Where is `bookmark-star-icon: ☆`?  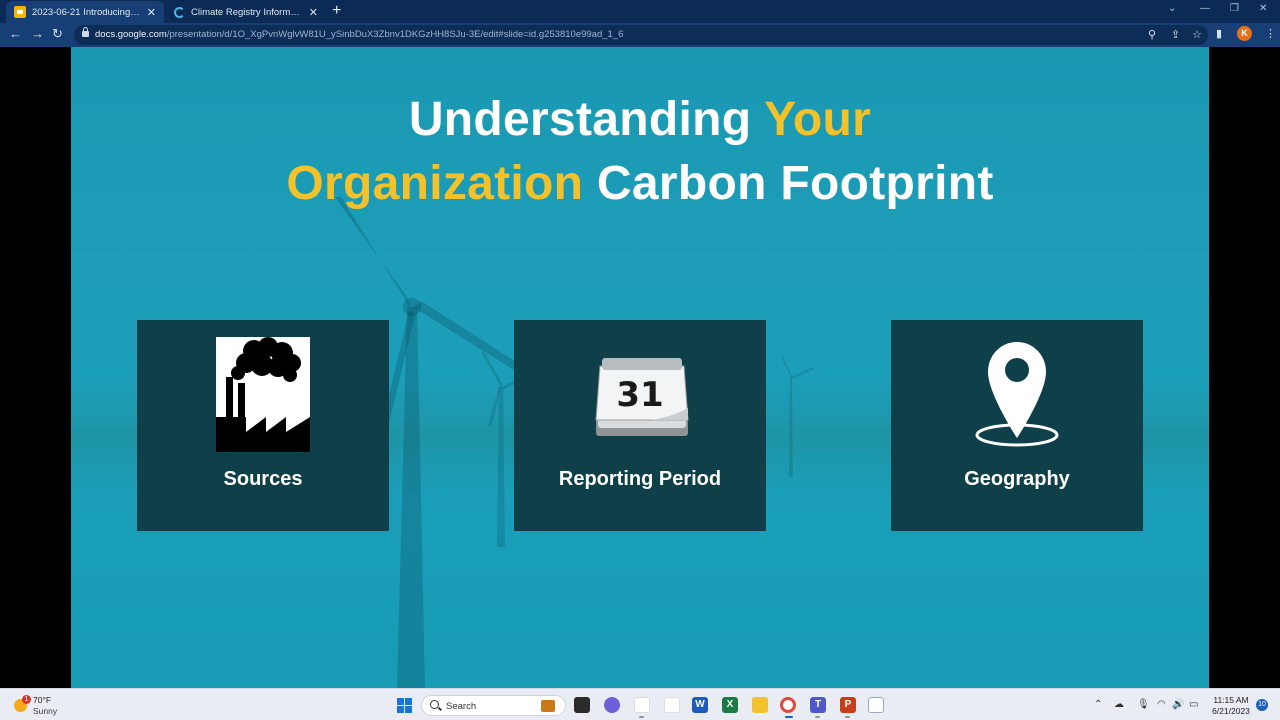
bookmark-star-icon: ☆ is located at coordinates (1197, 35).